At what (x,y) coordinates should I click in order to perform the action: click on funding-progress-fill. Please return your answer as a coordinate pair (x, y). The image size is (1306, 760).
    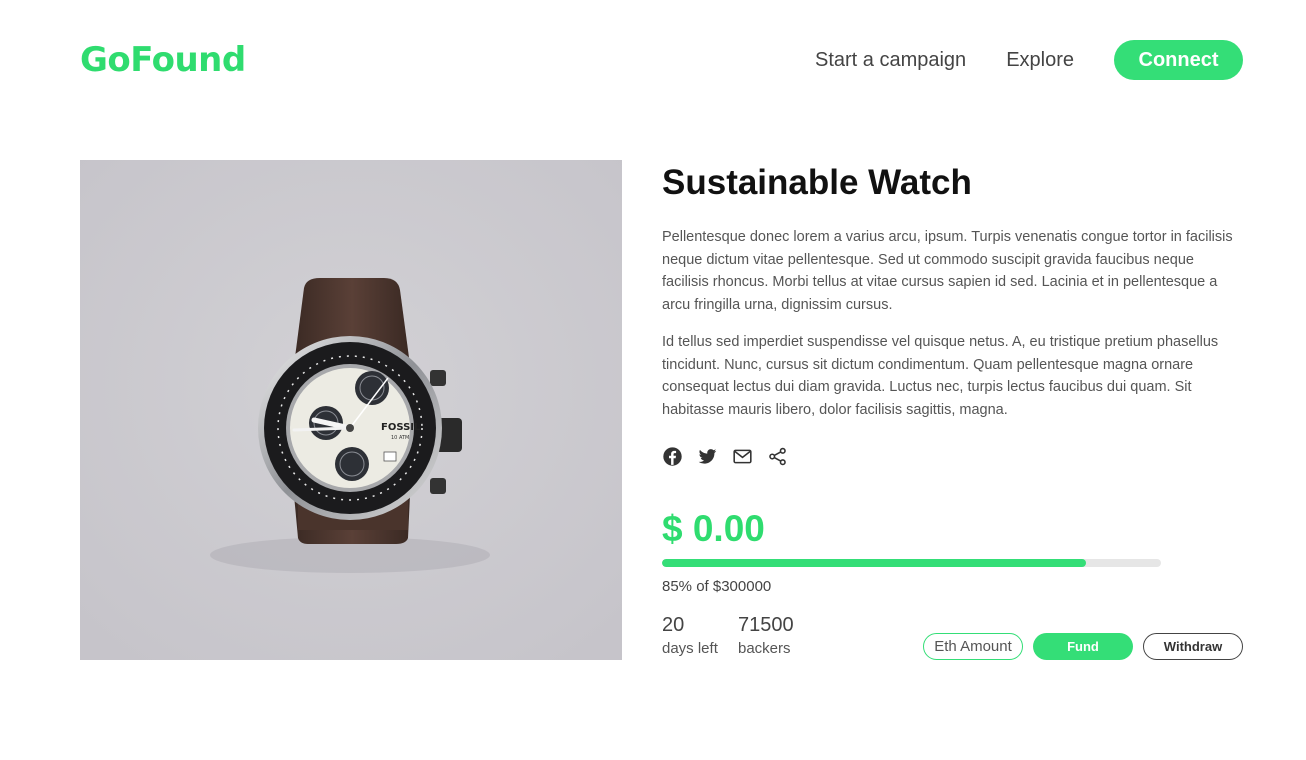
    Looking at the image, I should click on (874, 563).